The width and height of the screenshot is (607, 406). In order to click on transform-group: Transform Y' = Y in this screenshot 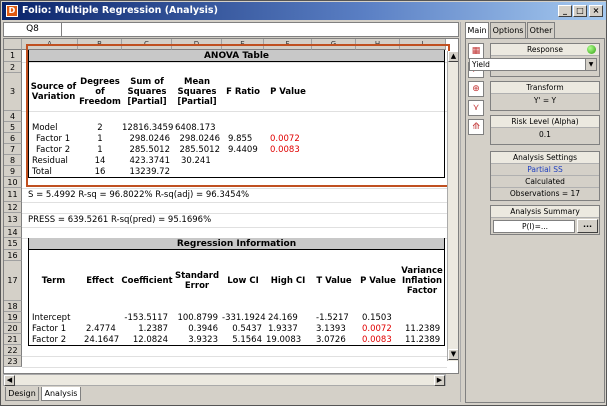, I will do `click(545, 96)`.